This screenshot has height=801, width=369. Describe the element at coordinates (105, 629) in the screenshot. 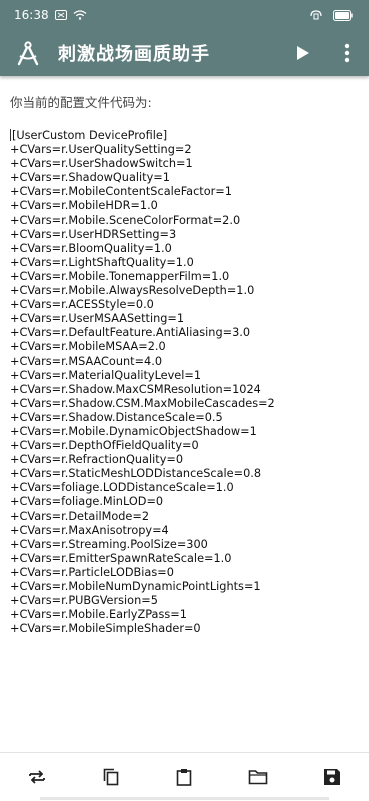

I see `config-line: +CVars=r.MobileSimpleShader=0` at that location.